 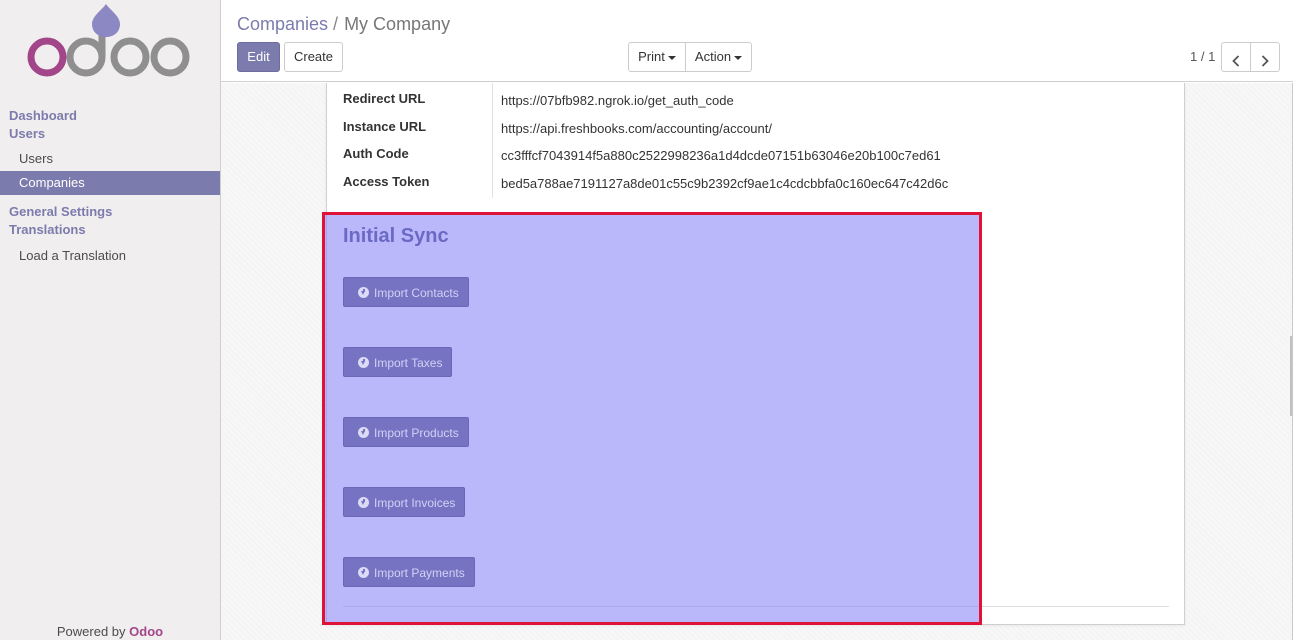 I want to click on menu-item-companies: Companies, so click(x=110, y=183).